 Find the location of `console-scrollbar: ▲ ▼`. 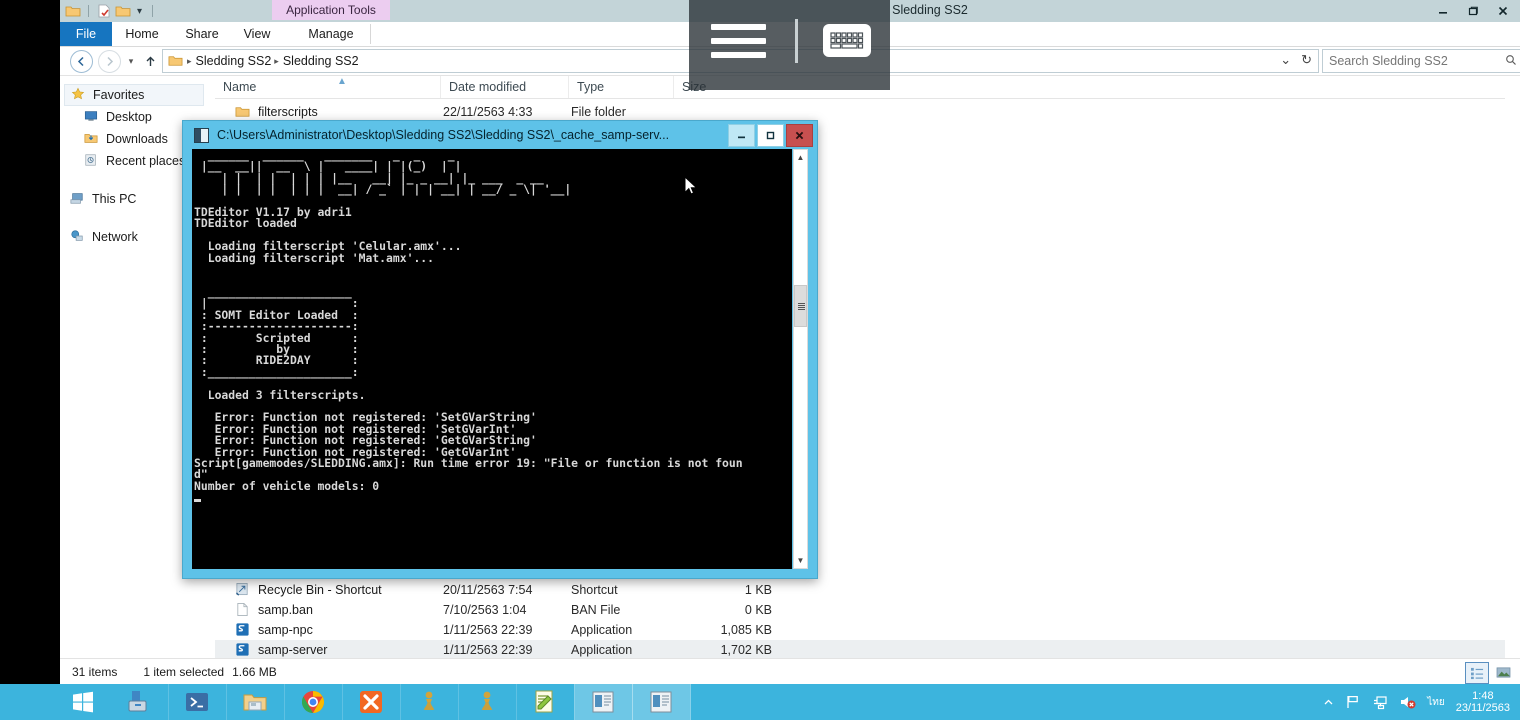

console-scrollbar: ▲ ▼ is located at coordinates (800, 359).